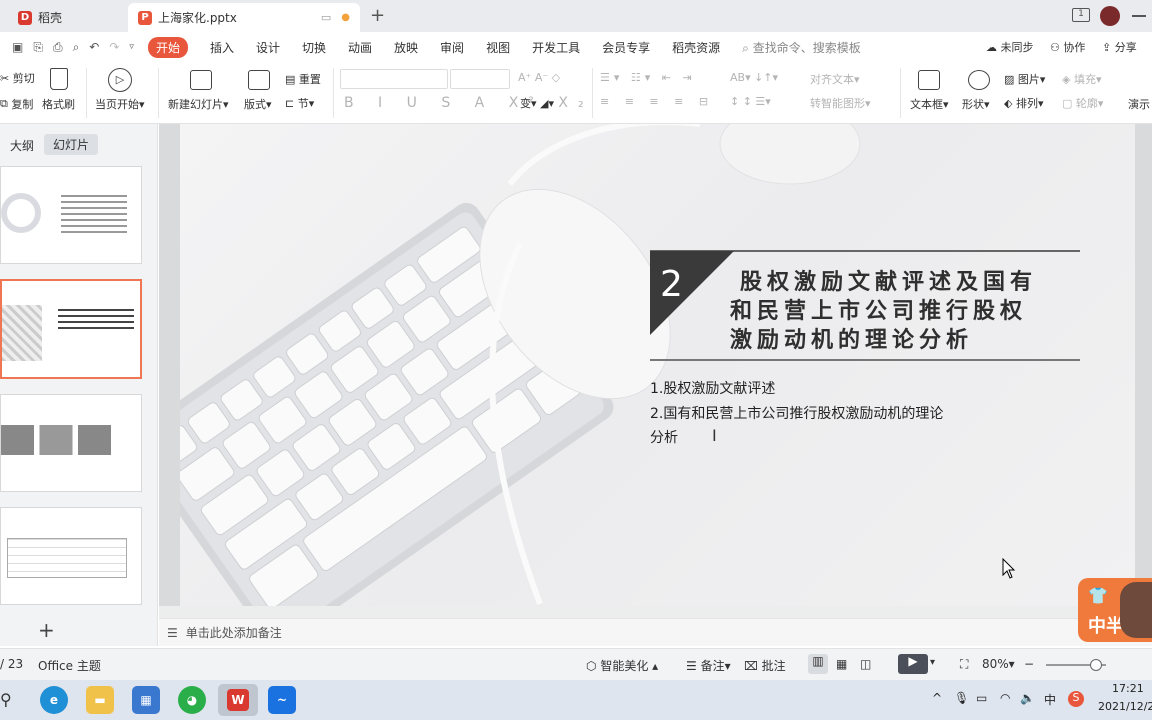 The image size is (1152, 720). Describe the element at coordinates (22, 145) in the screenshot. I see `tab-outline: 大纲` at that location.